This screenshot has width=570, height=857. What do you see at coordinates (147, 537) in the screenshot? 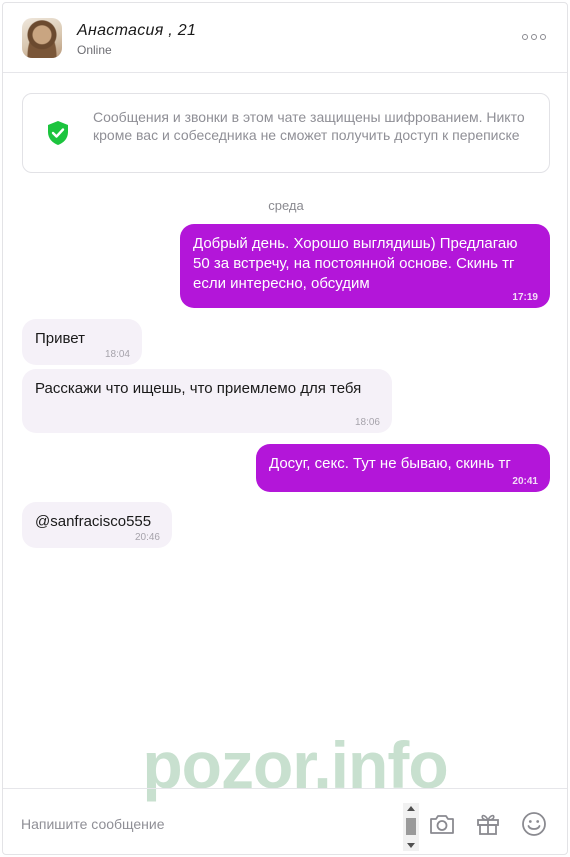
I see `message-time: 20:46` at bounding box center [147, 537].